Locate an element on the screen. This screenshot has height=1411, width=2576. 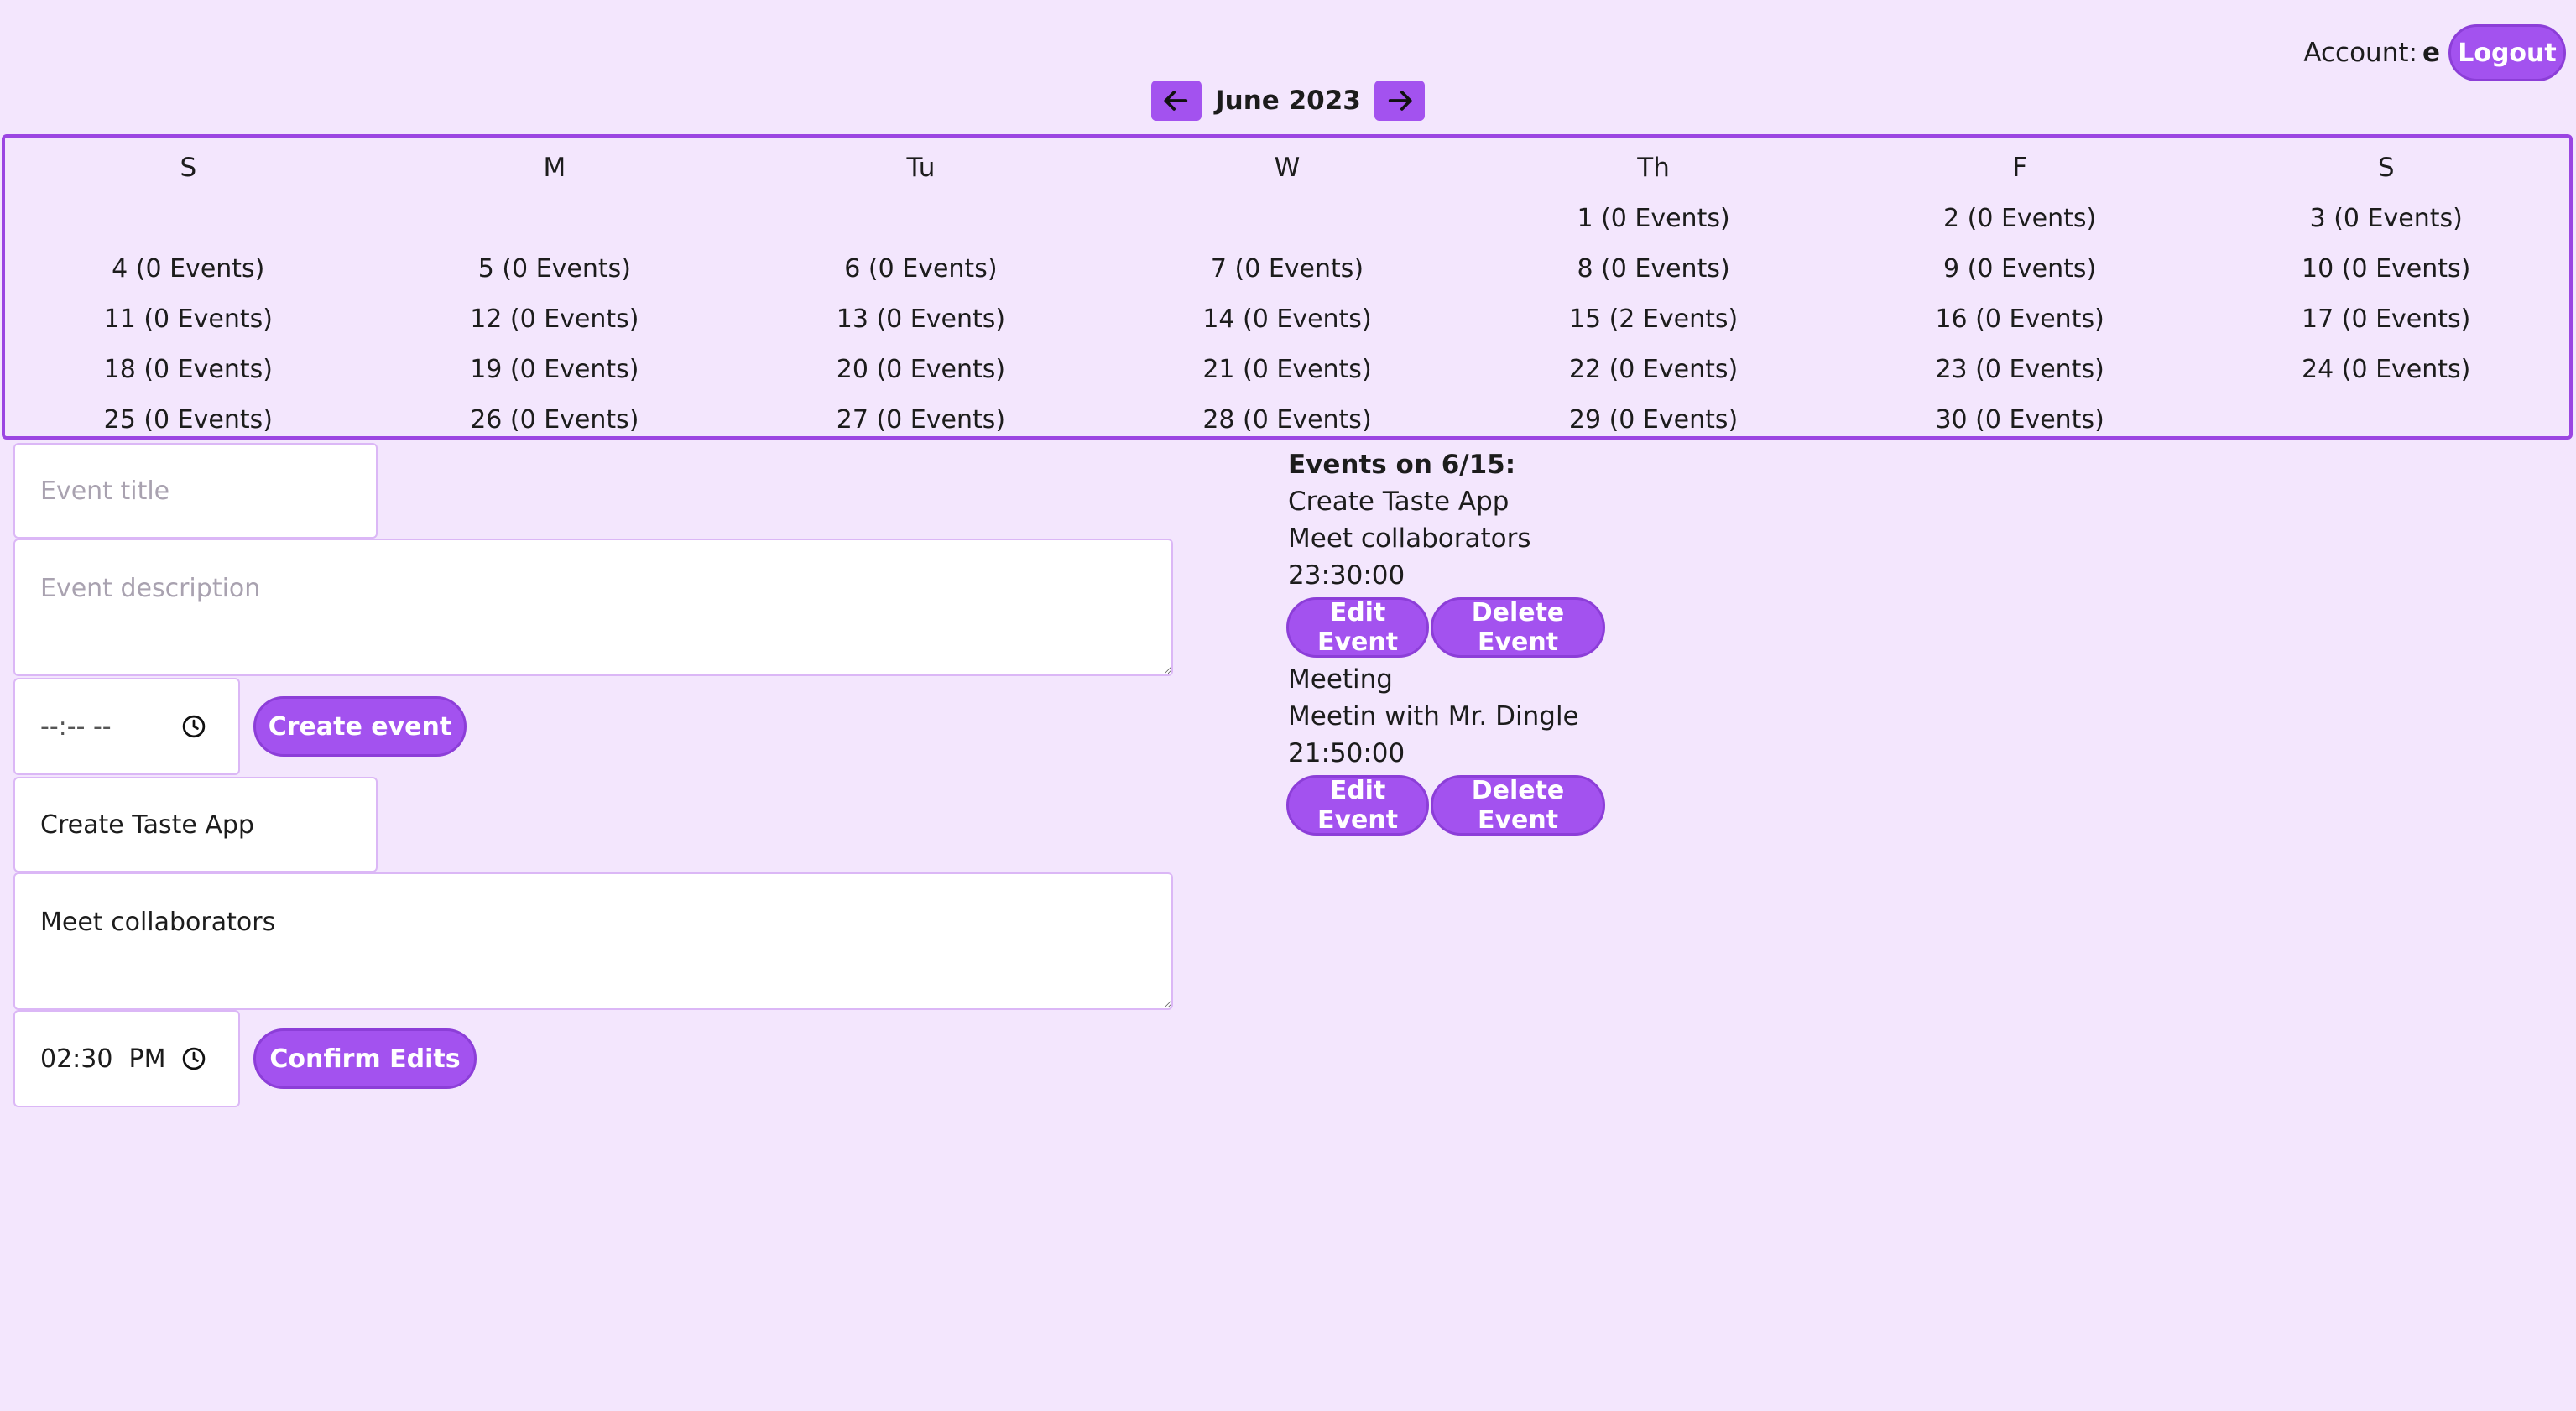
calendar-day: 7 (0 Events) is located at coordinates (1287, 268).